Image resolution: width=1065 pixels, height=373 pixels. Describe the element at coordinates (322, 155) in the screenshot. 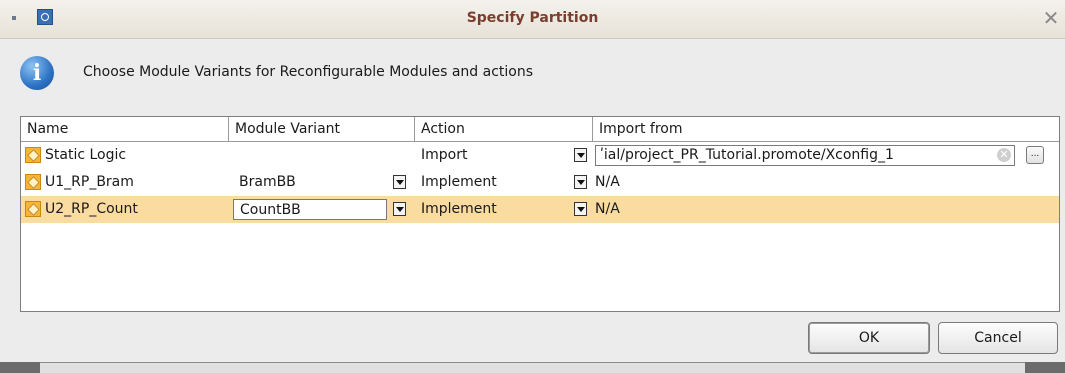

I see `module-variant-cell` at that location.